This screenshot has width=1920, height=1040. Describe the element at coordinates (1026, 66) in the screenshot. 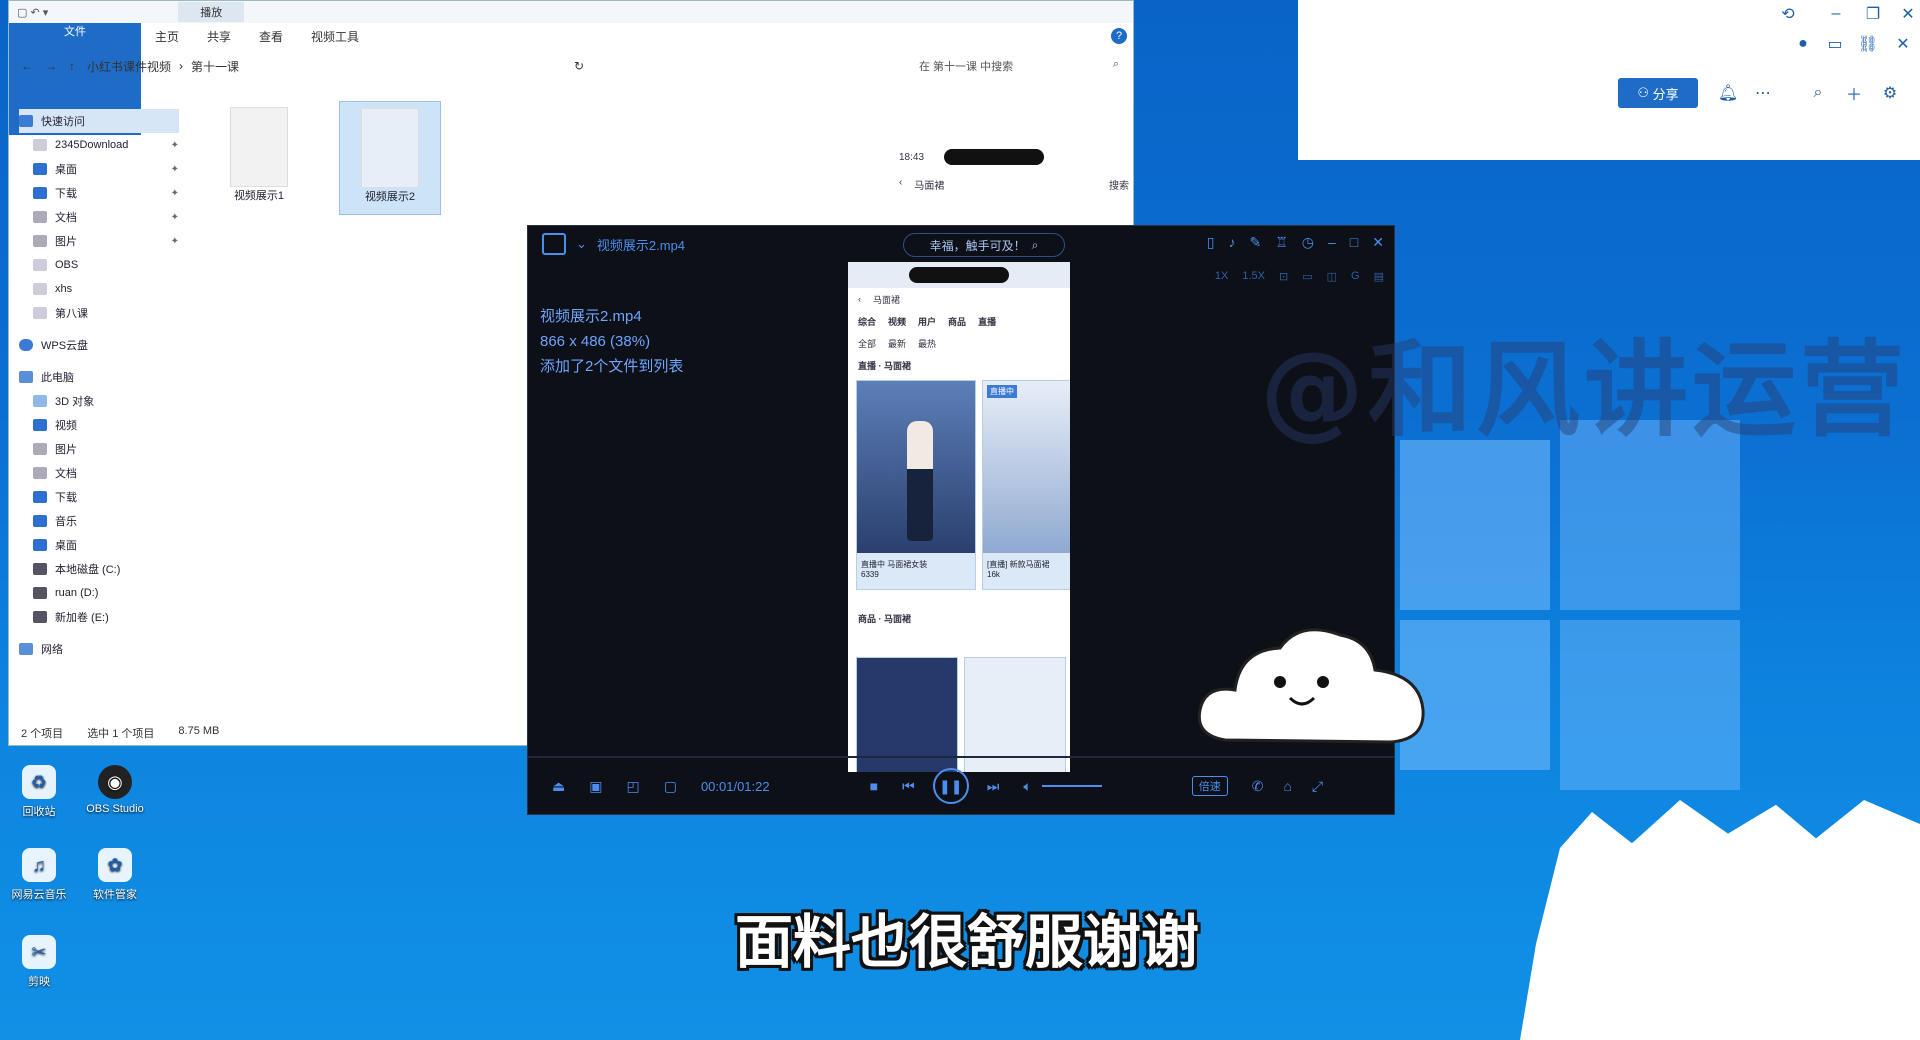

I see `search-input: 在 第十一课 中搜索 ⌕` at that location.